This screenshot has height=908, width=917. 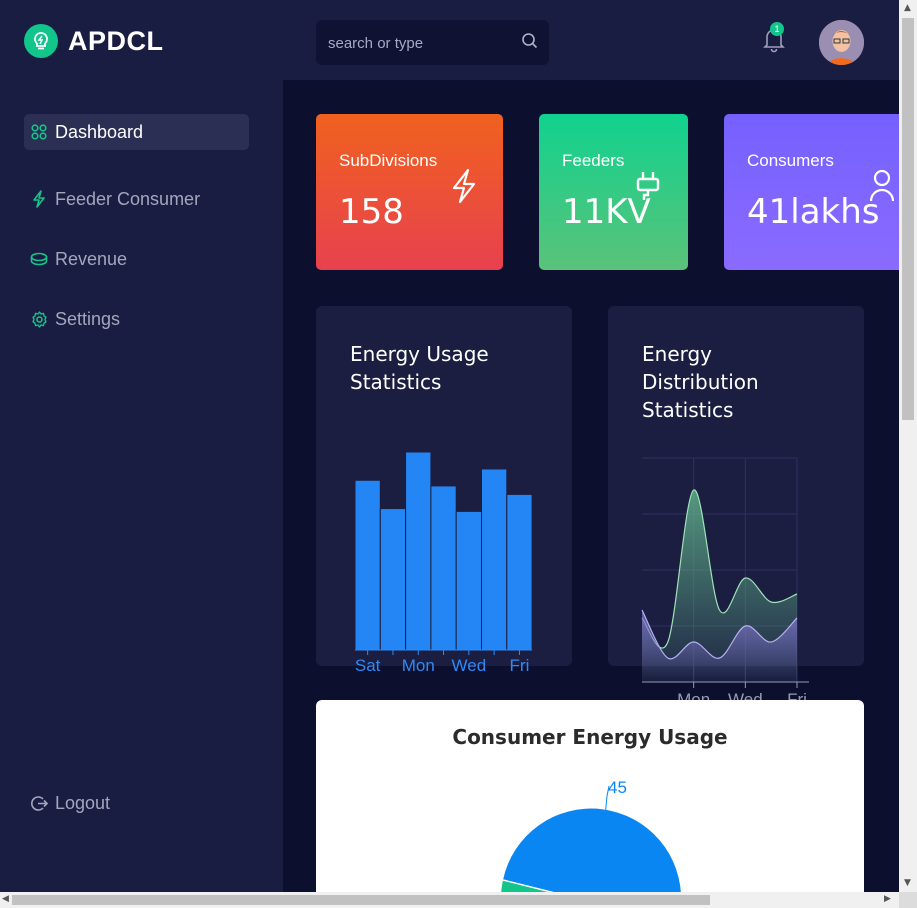 I want to click on panel-title: Energy Distribution Statistics, so click(x=700, y=382).